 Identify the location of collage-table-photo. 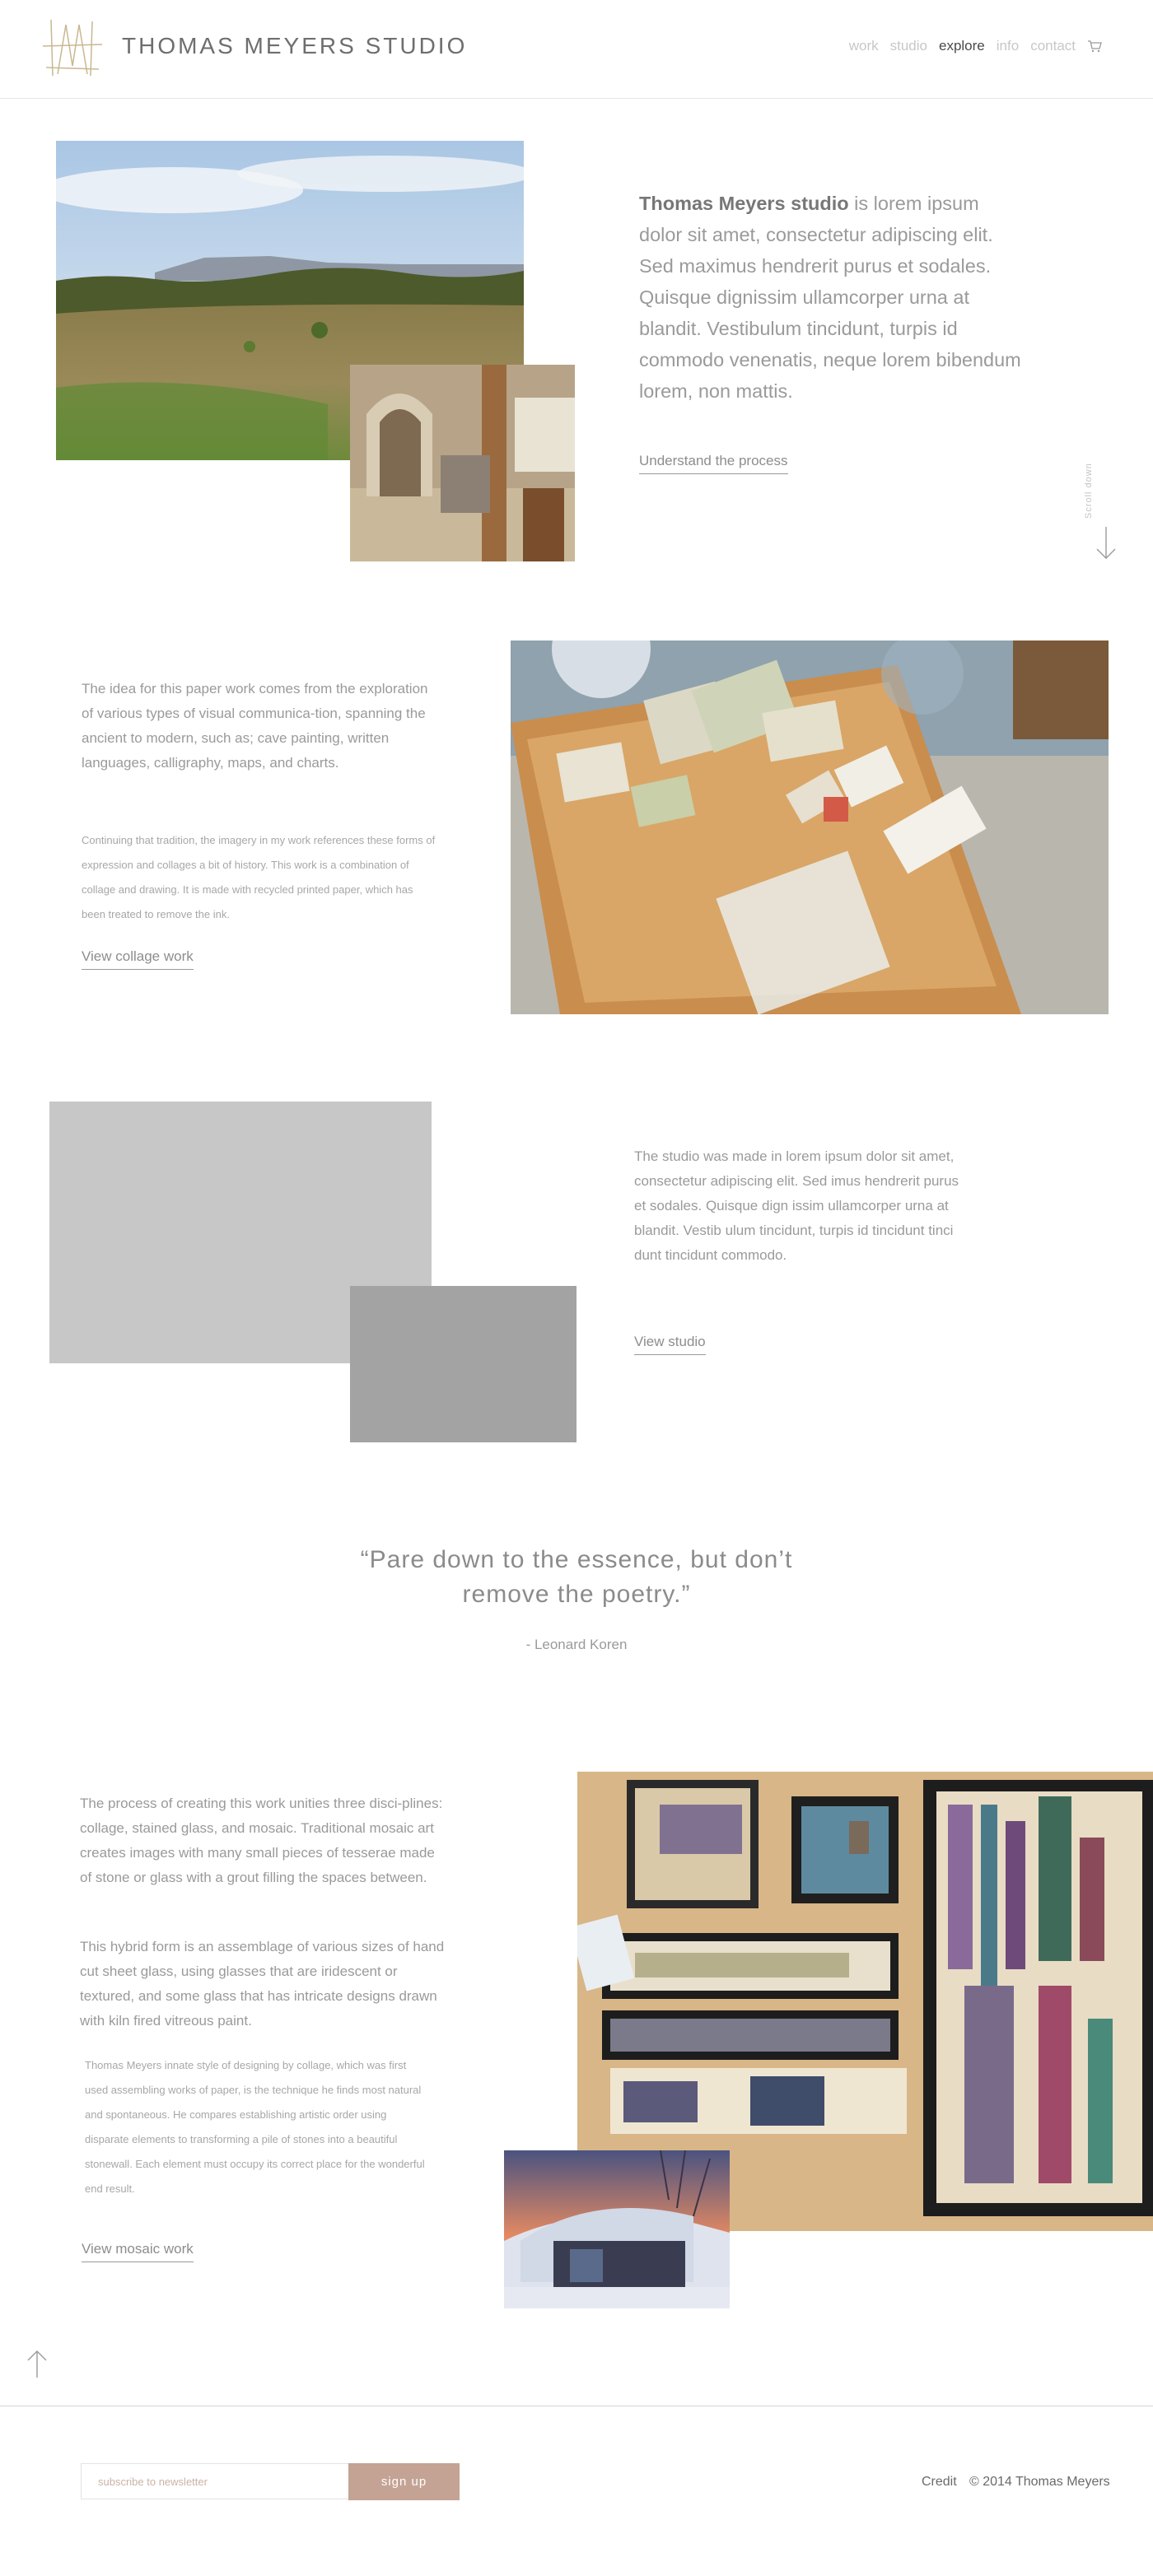
(810, 827).